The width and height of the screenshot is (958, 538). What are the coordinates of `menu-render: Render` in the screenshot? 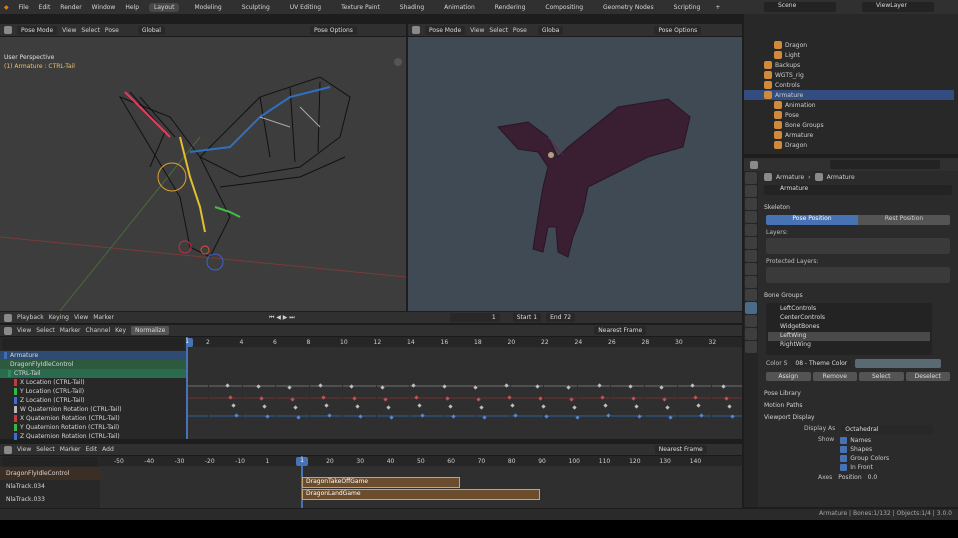 It's located at (70, 7).